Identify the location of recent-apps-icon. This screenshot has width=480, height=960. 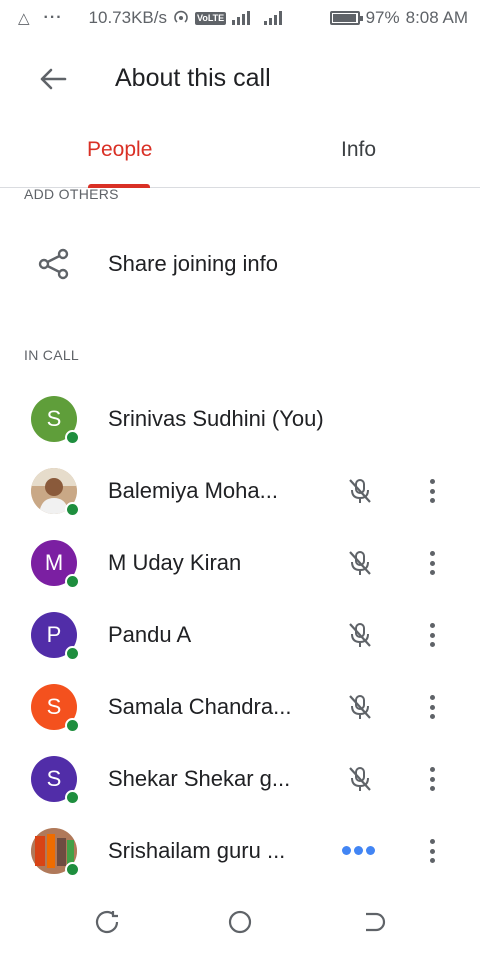
(107, 922).